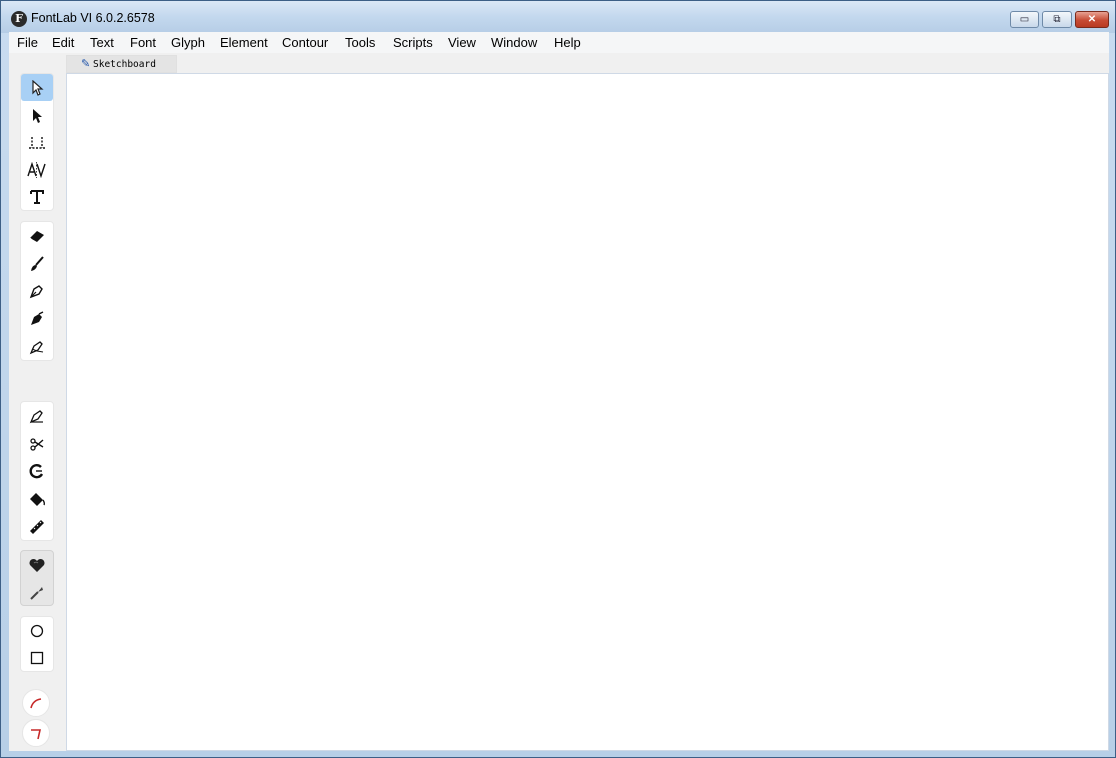 Image resolution: width=1116 pixels, height=758 pixels. Describe the element at coordinates (36, 733) in the screenshot. I see `sketch-corner-icon` at that location.